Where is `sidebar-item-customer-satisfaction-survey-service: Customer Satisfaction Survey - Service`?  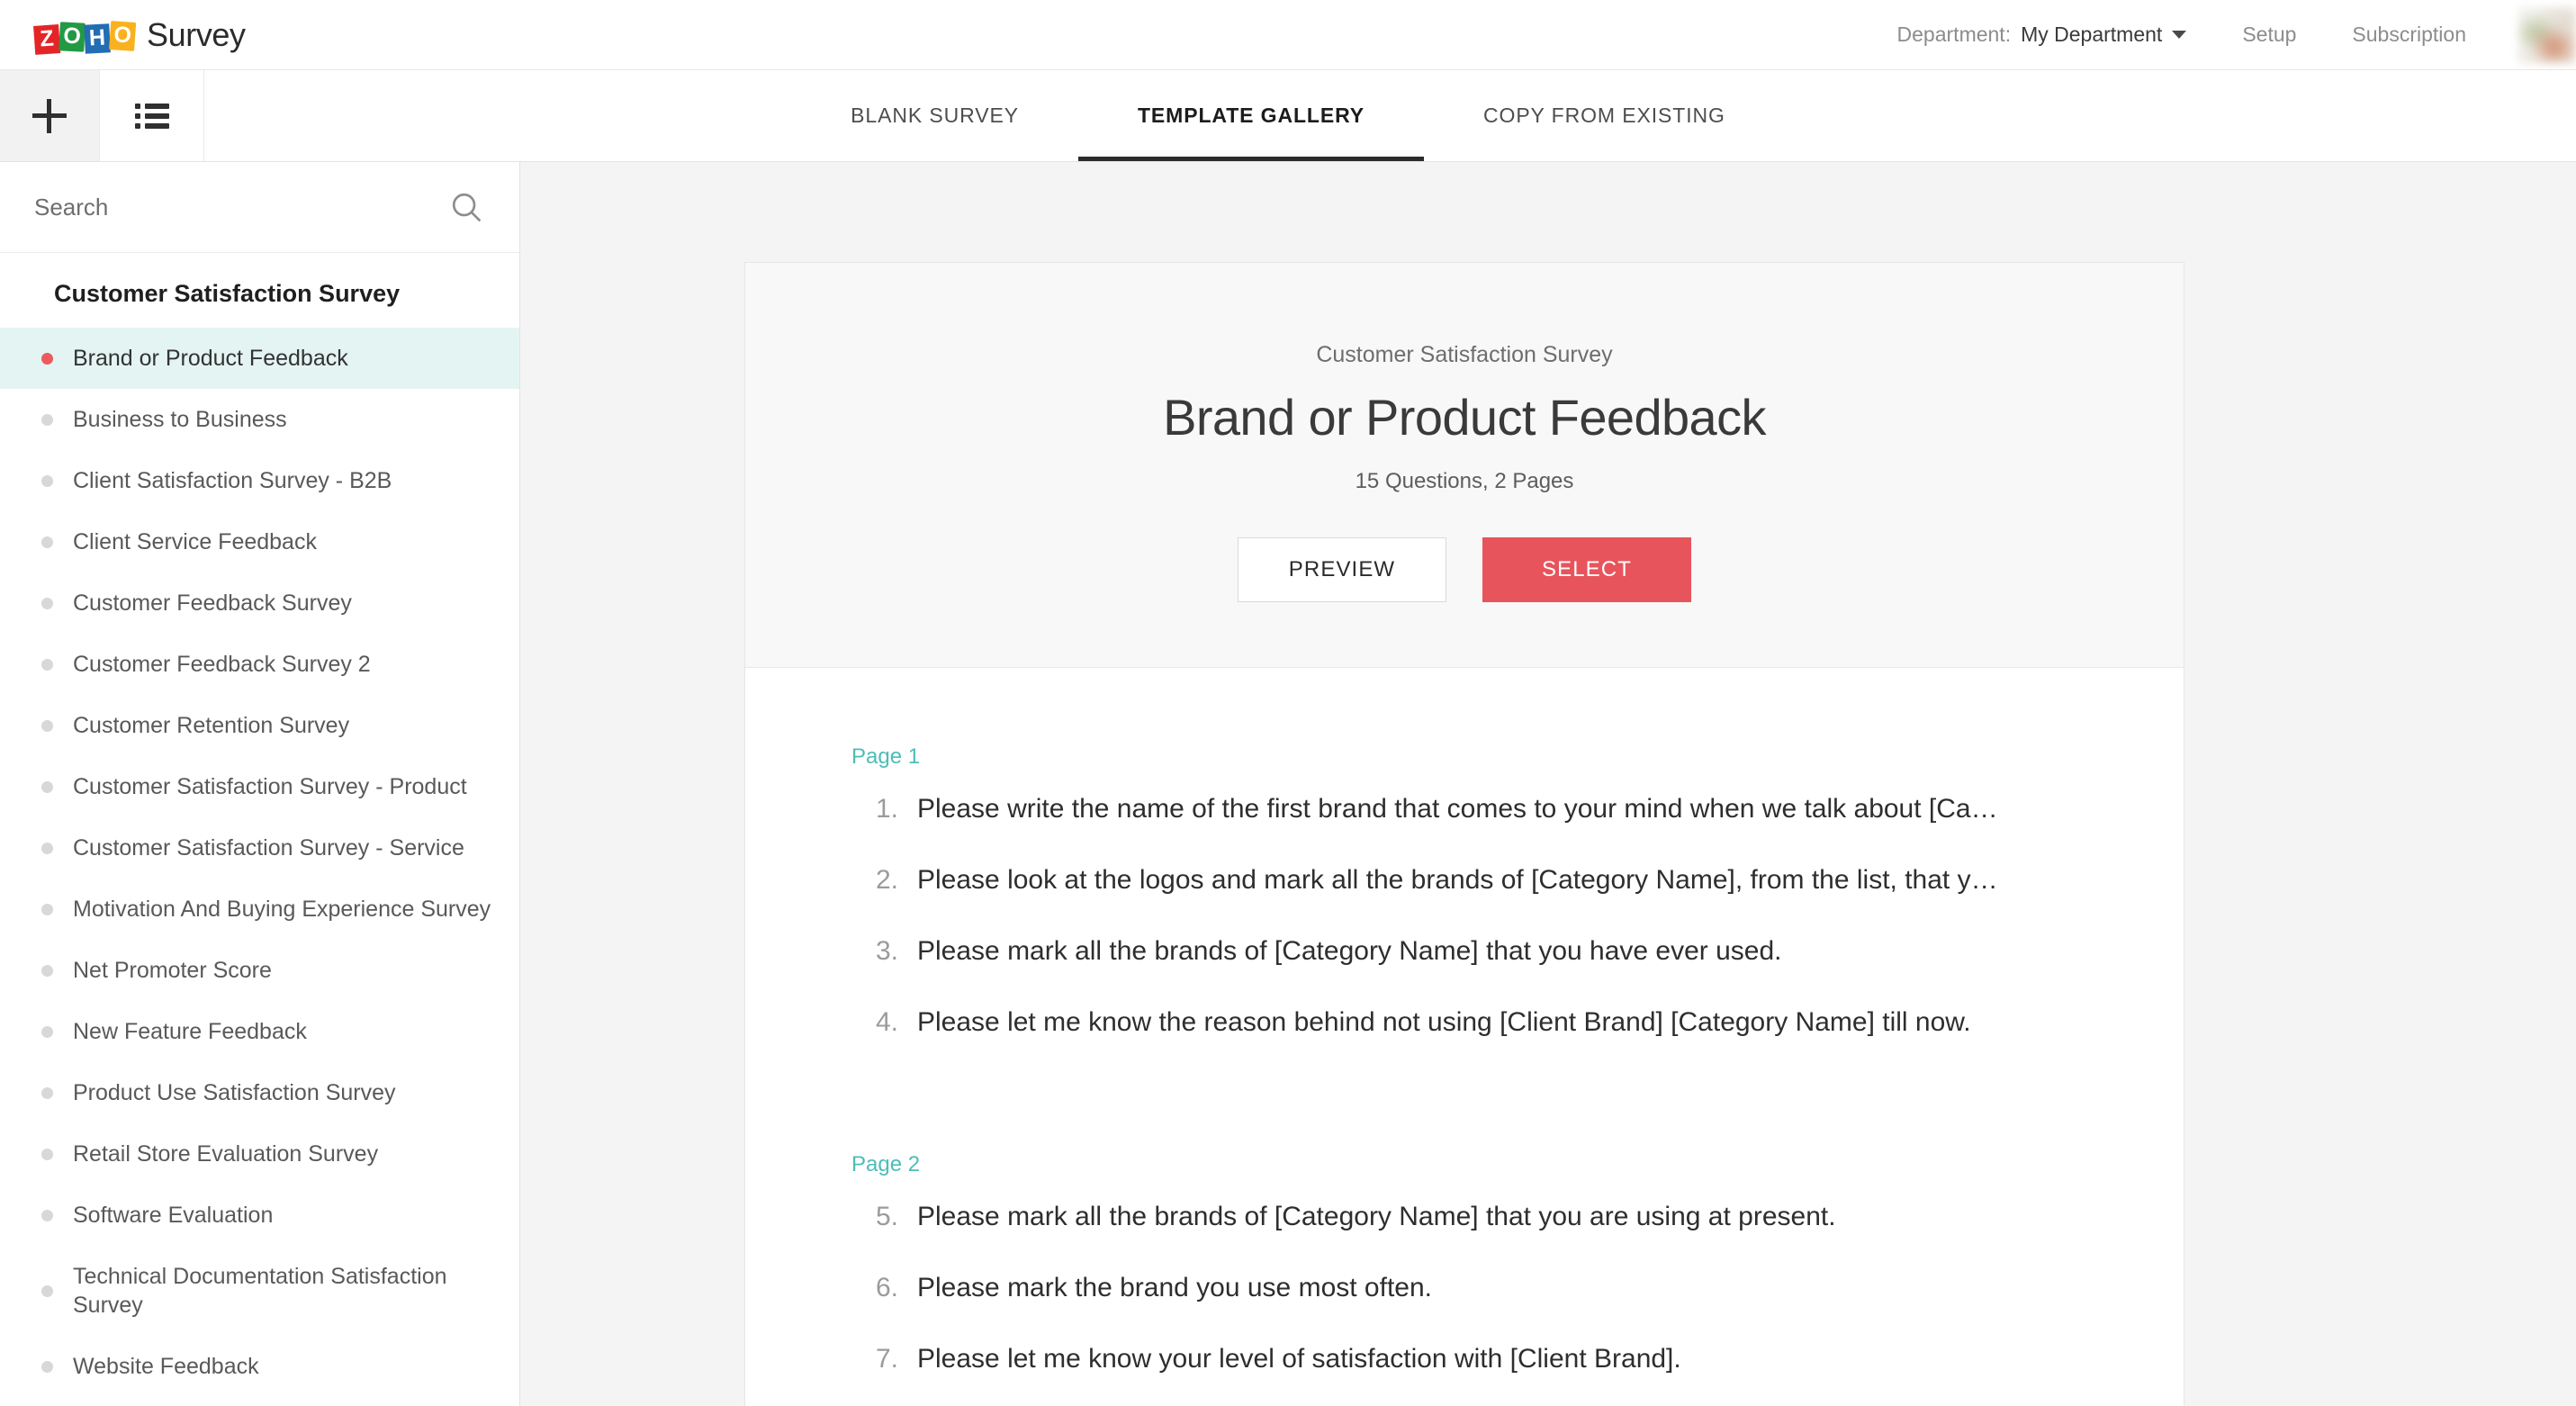
sidebar-item-customer-satisfaction-survey-service: Customer Satisfaction Survey - Service is located at coordinates (259, 848).